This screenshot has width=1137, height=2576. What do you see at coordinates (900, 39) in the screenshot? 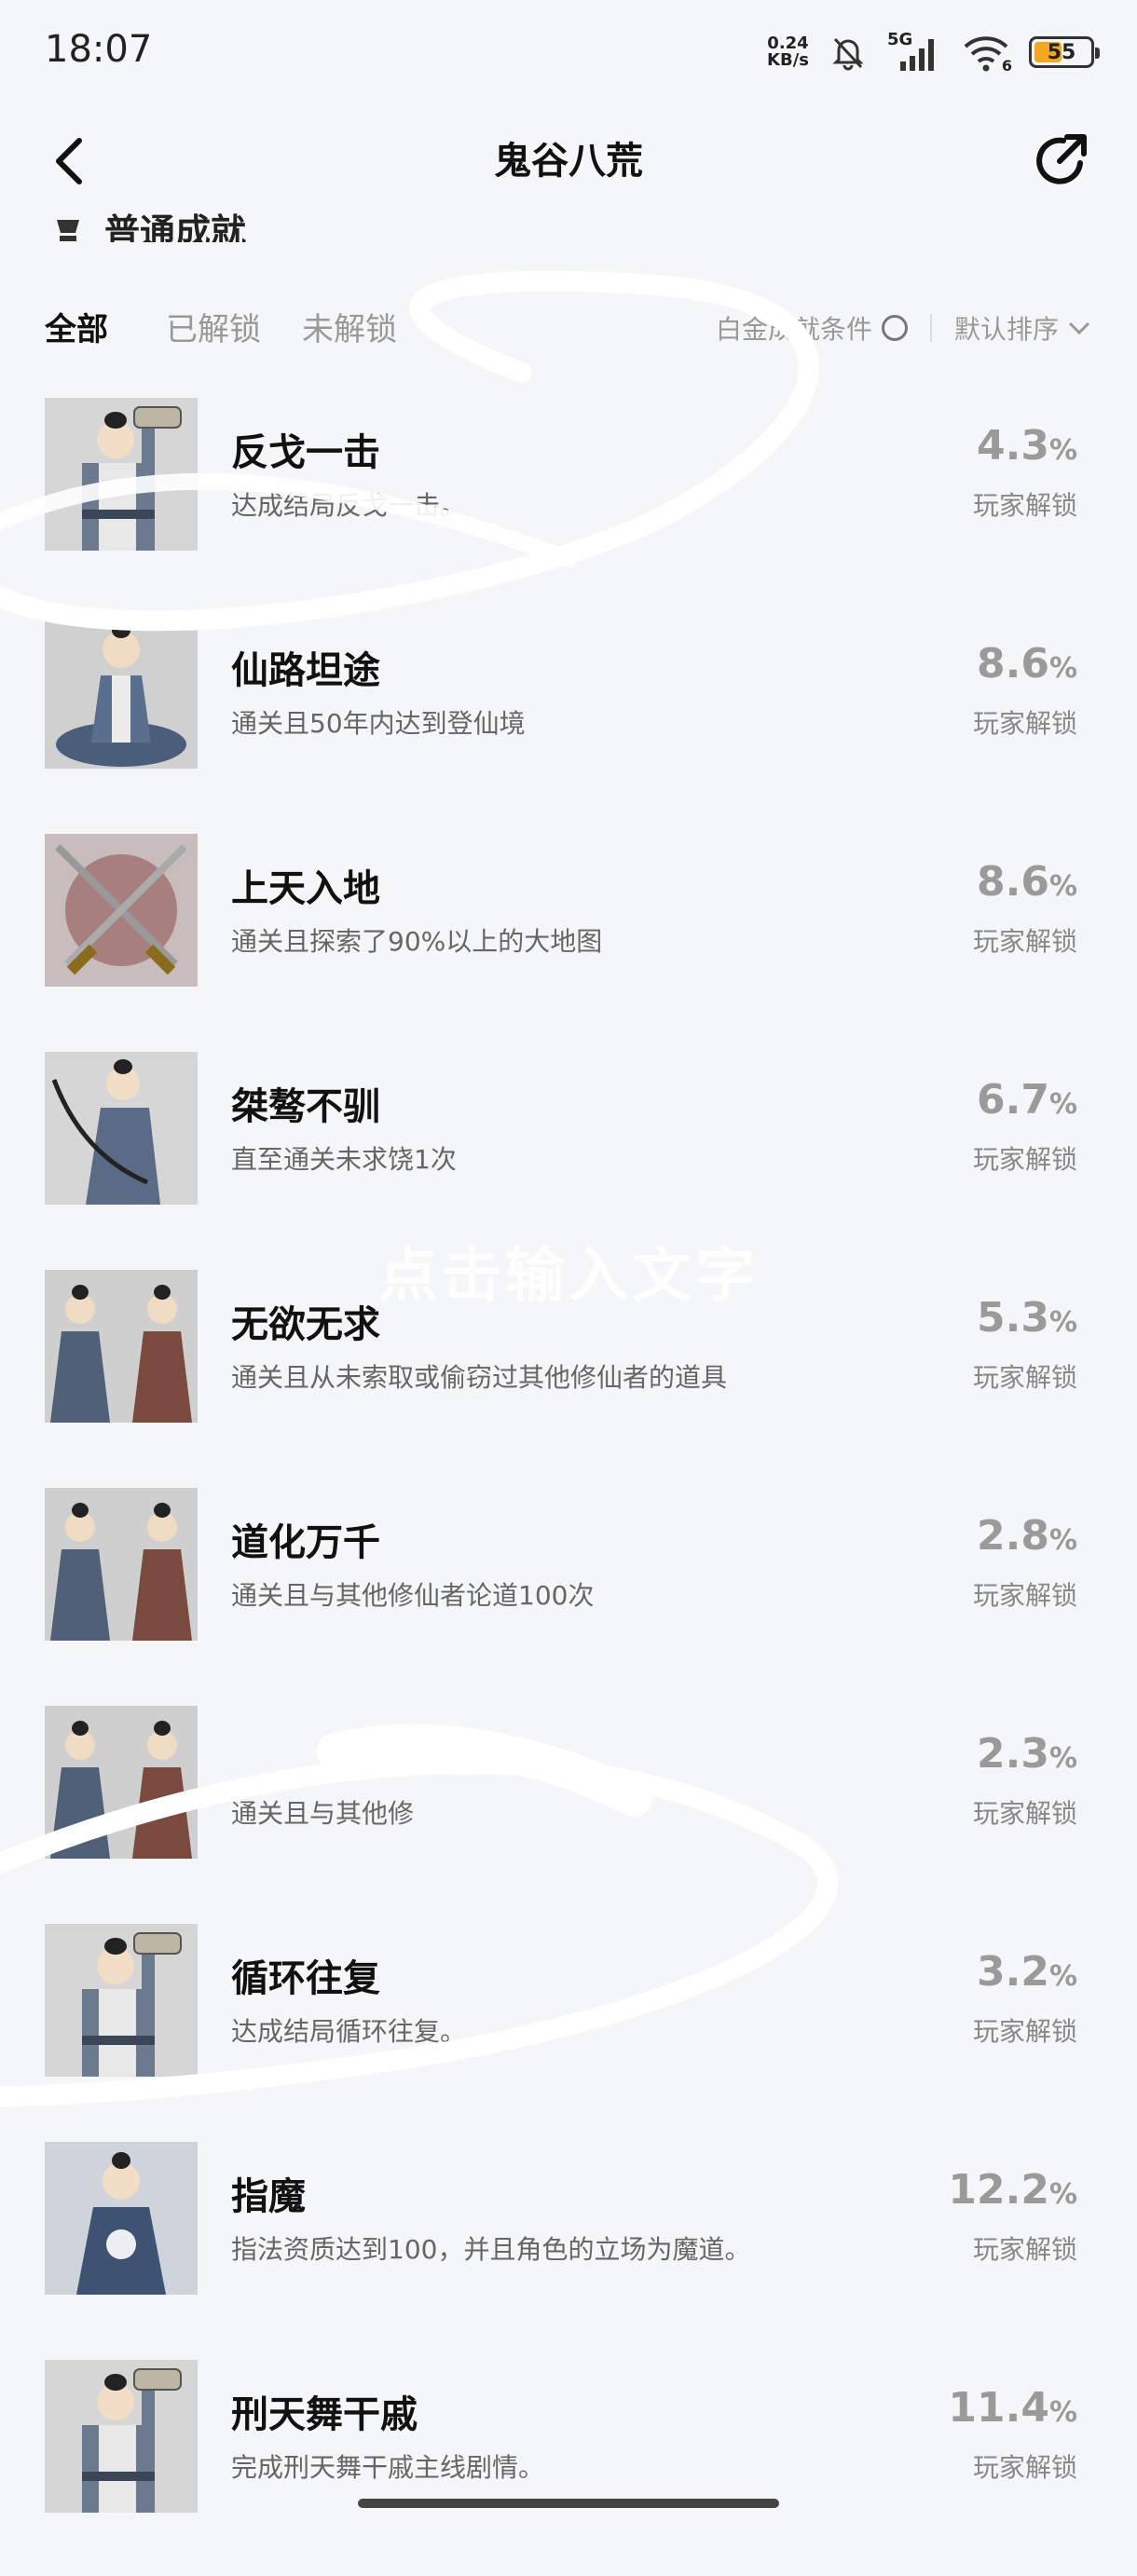
I see `signal-type: 5G` at bounding box center [900, 39].